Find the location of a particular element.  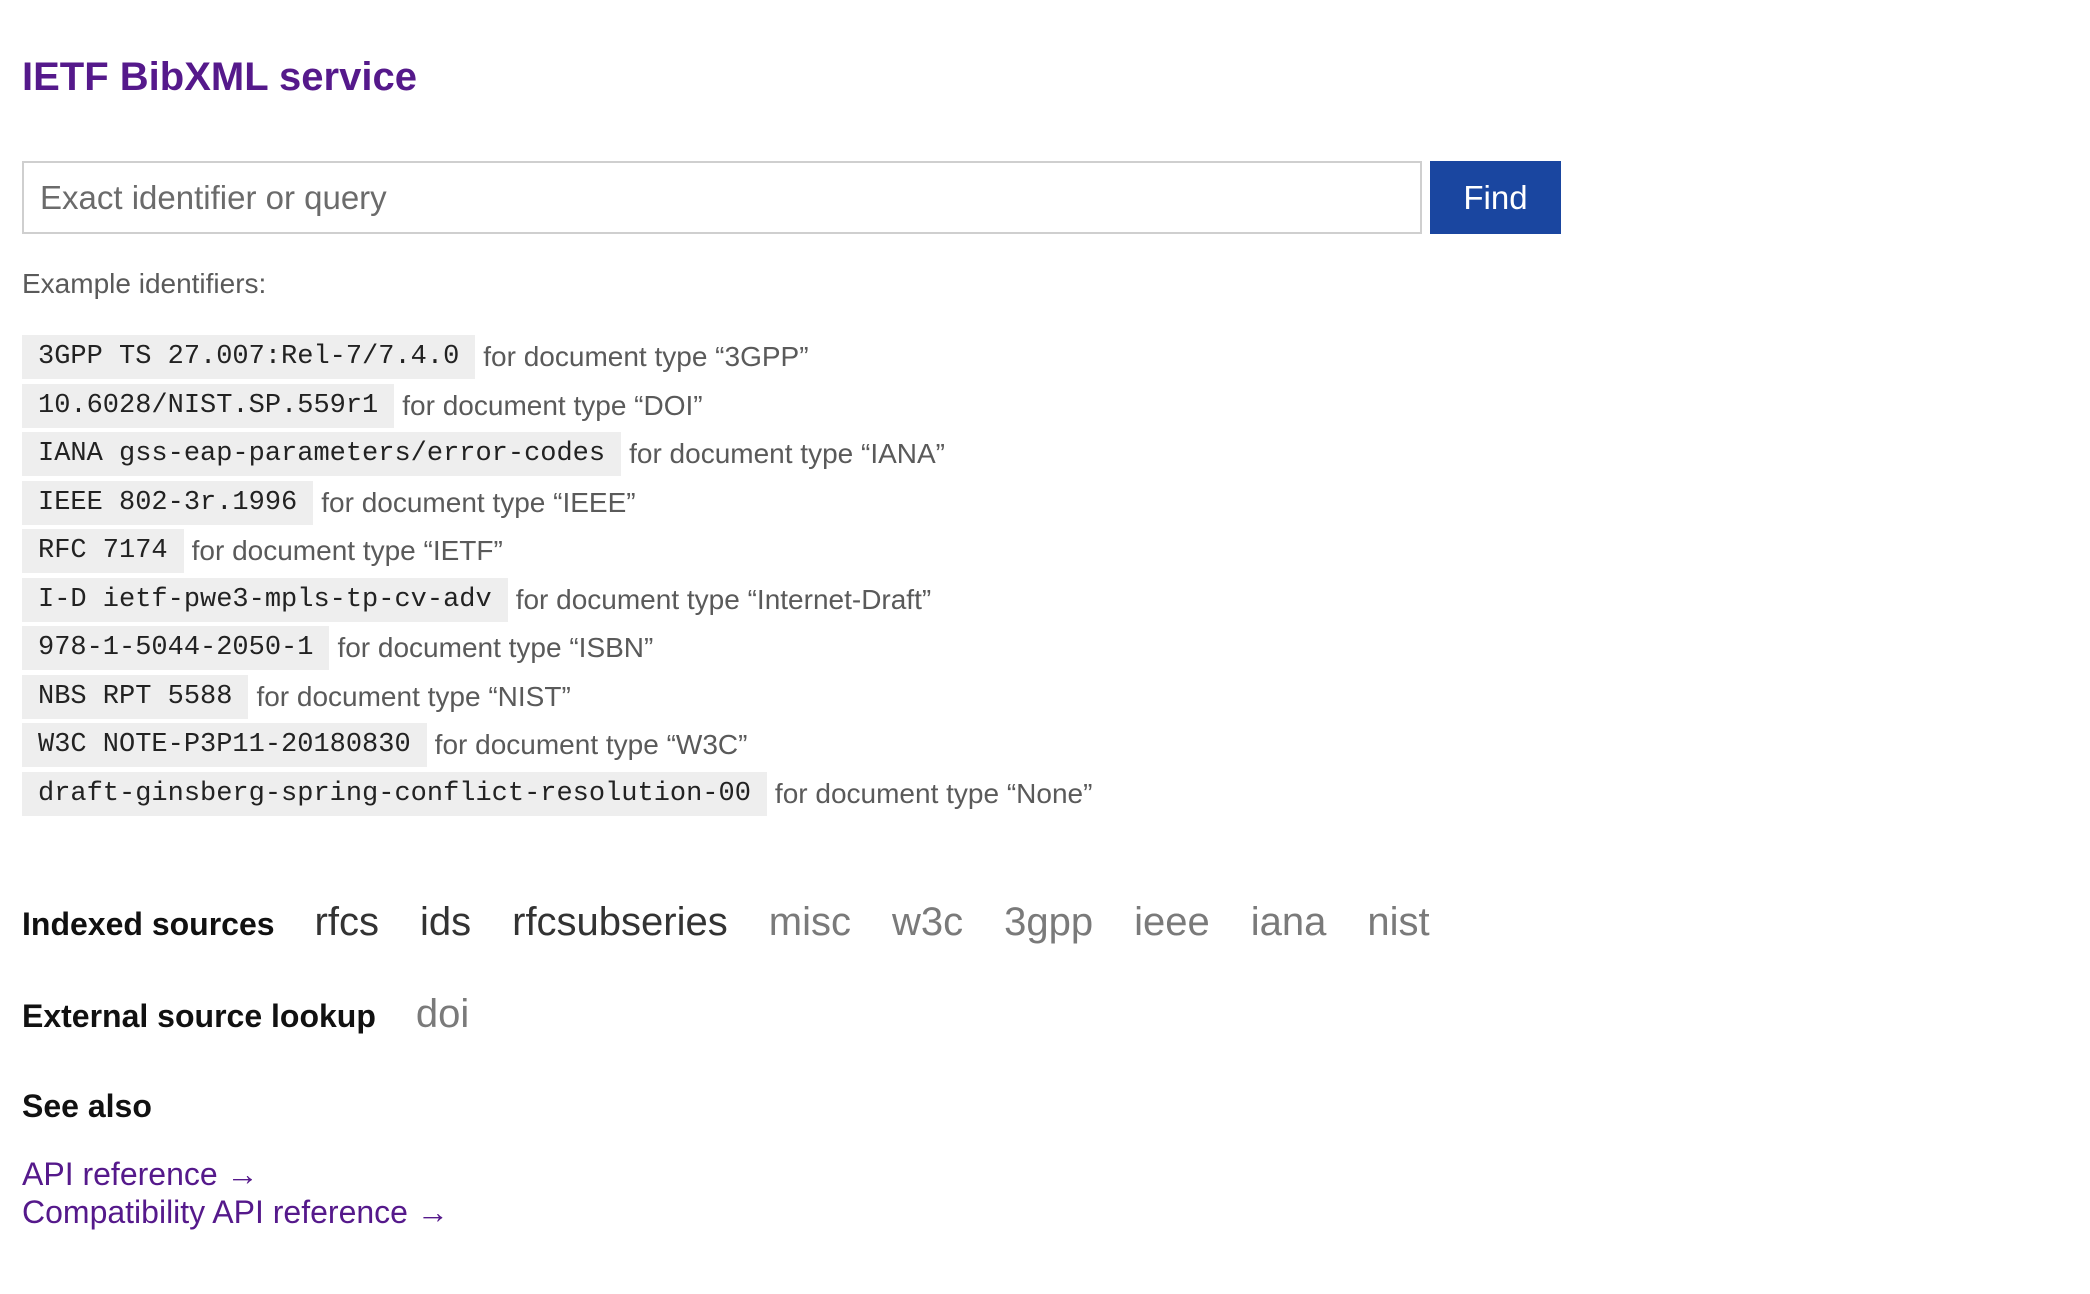

source-link-rfcsubseries: rfcsubseries is located at coordinates (620, 922).